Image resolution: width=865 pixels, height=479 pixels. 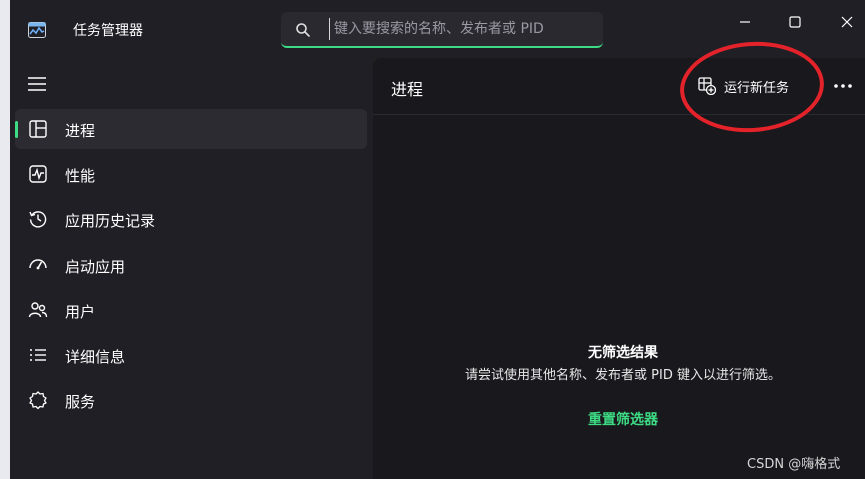 What do you see at coordinates (191, 355) in the screenshot?
I see `sidebar-item-details: 详细信息` at bounding box center [191, 355].